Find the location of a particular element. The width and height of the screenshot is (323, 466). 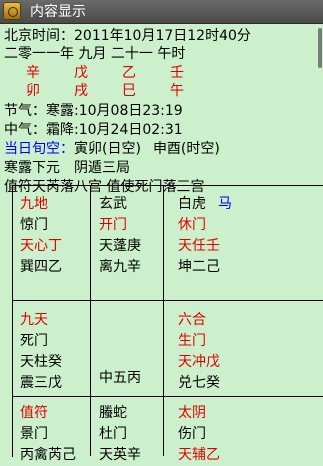

palace-cell: 九天死门天柱癸震三戊 is located at coordinates (41, 352).